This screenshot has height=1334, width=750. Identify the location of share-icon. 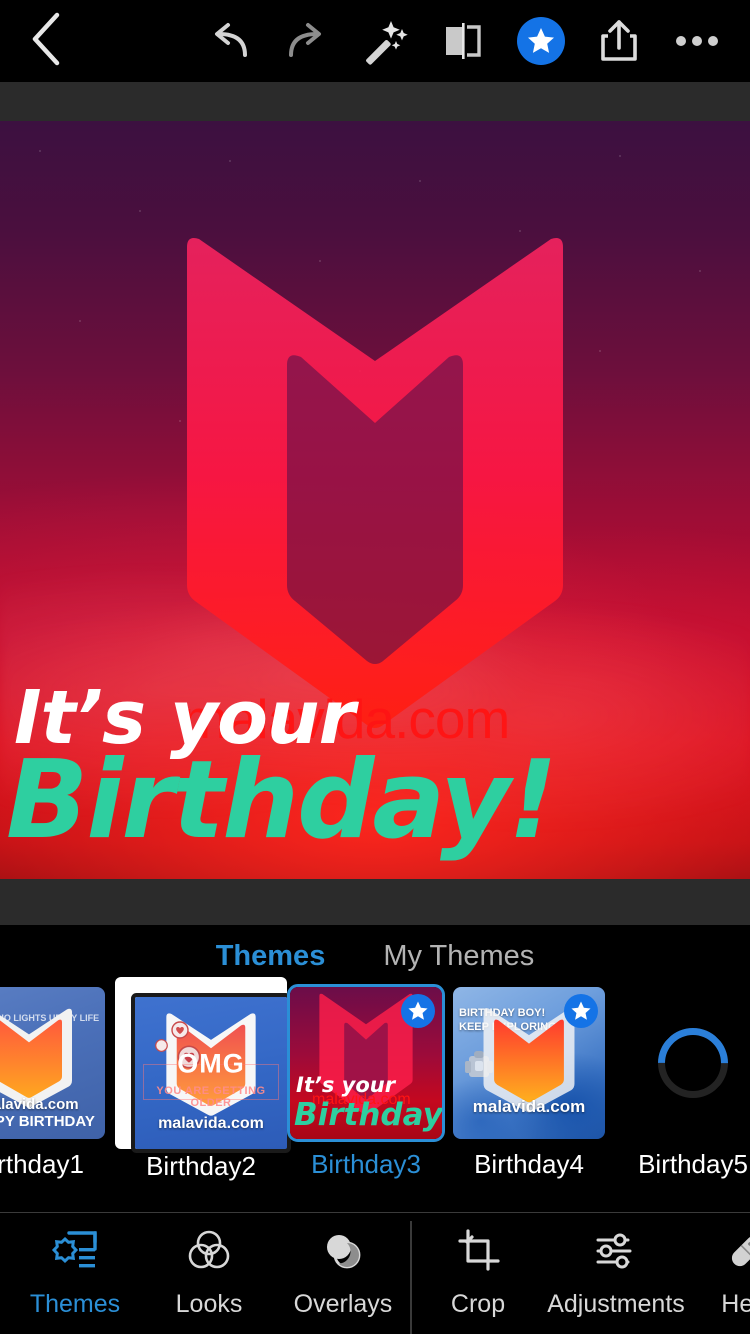
(619, 41).